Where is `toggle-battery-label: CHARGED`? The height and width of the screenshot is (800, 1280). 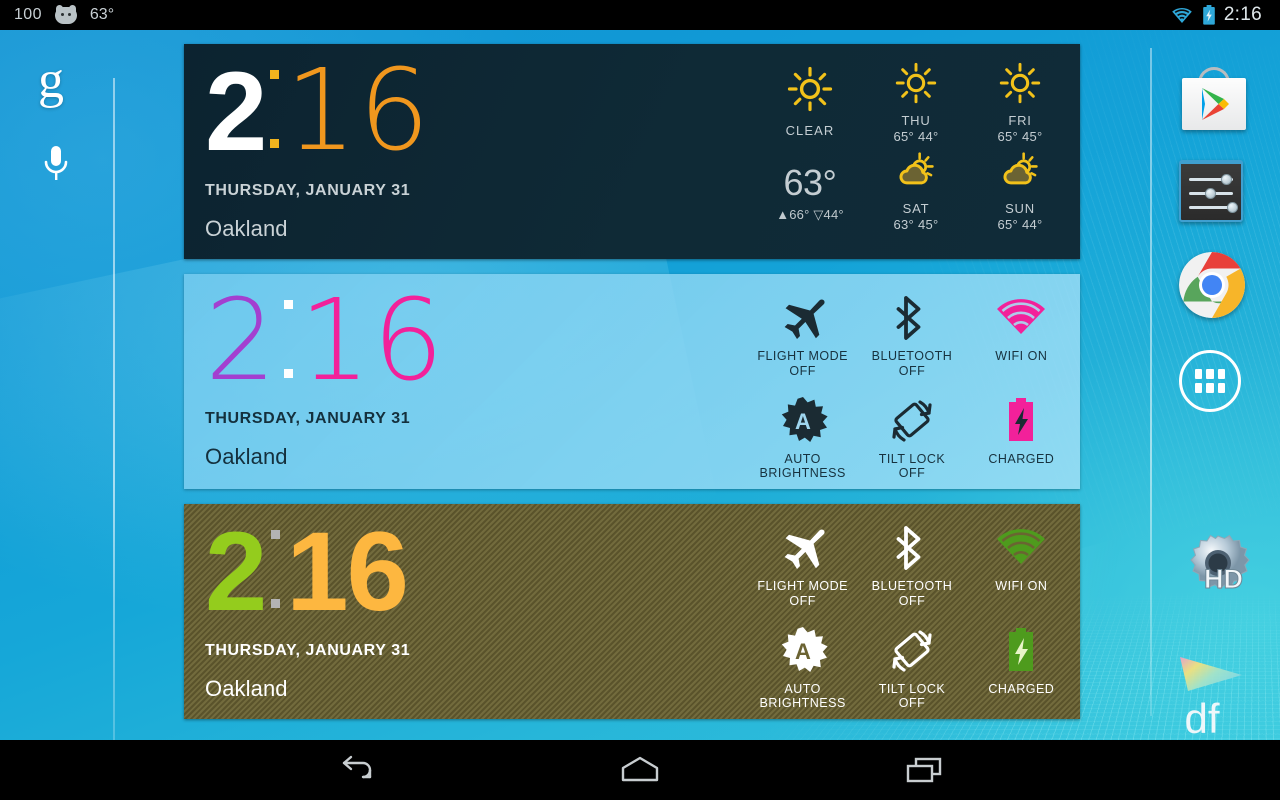 toggle-battery-label: CHARGED is located at coordinates (1021, 689).